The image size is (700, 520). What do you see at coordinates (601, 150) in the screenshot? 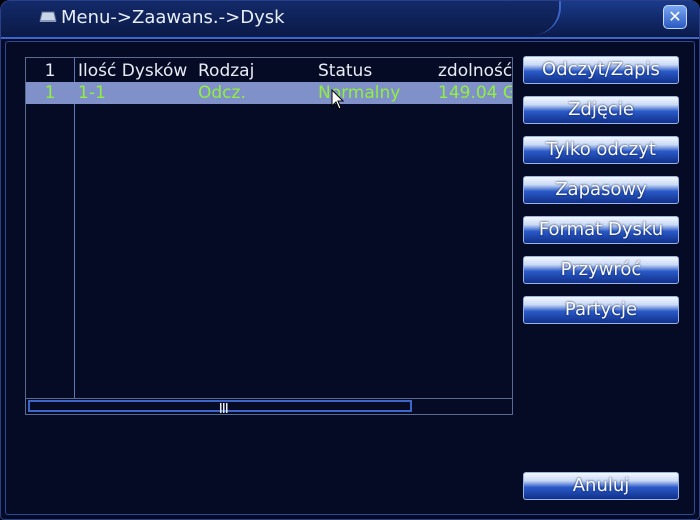
I see `read-only-button: Tylko odczyt` at bounding box center [601, 150].